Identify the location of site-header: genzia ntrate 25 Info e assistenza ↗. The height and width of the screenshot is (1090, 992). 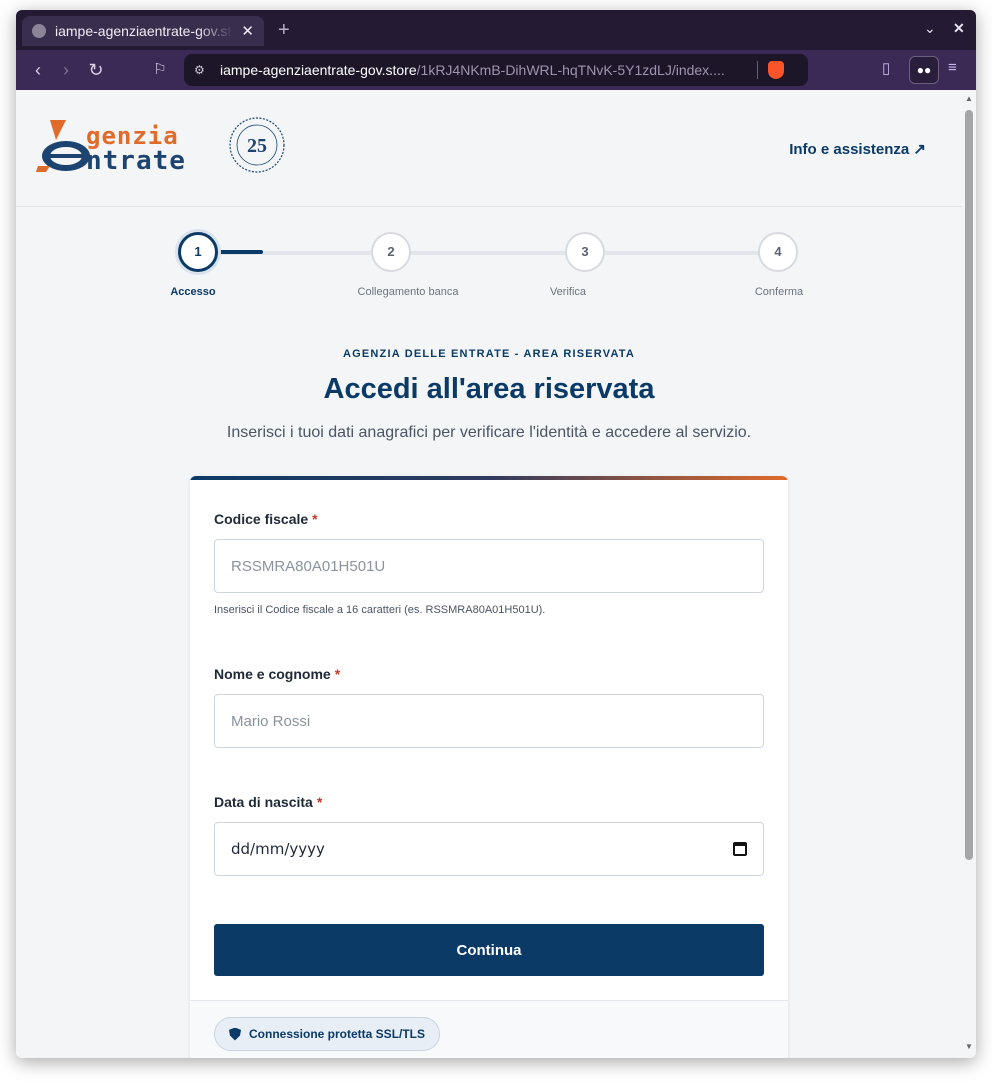
(489, 148).